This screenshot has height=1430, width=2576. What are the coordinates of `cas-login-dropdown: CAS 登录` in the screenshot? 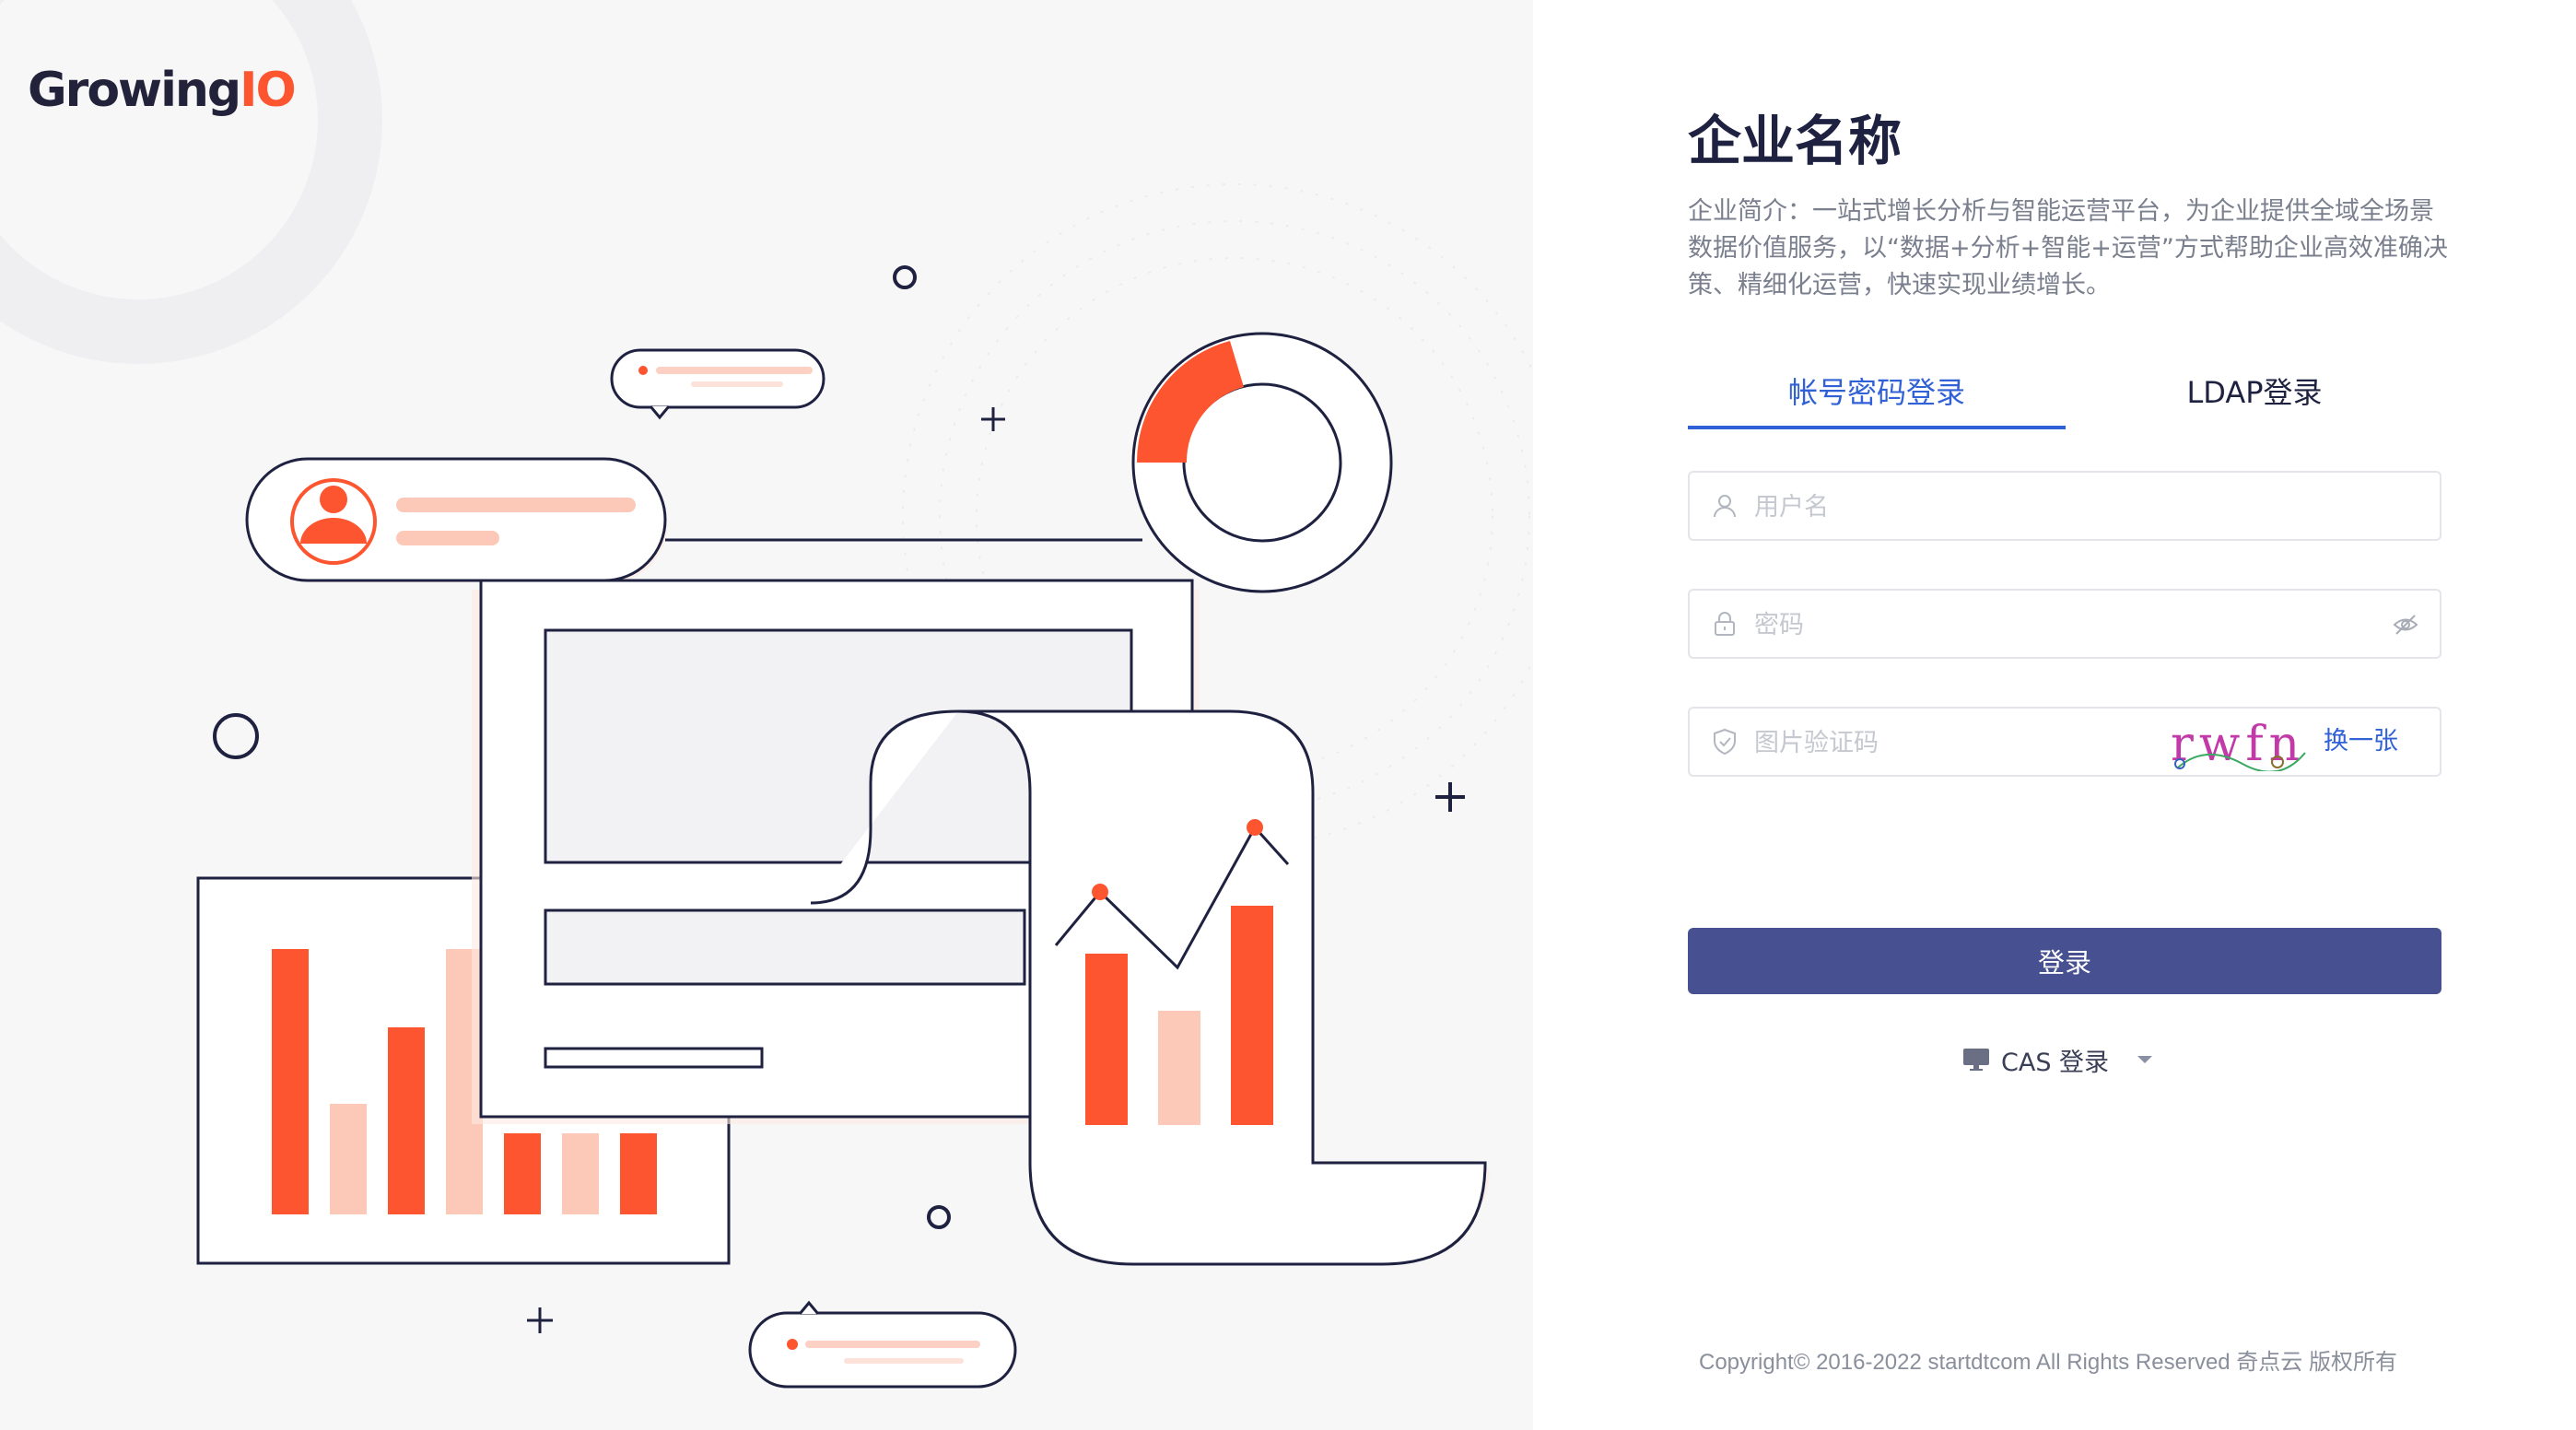 It's located at (2058, 1059).